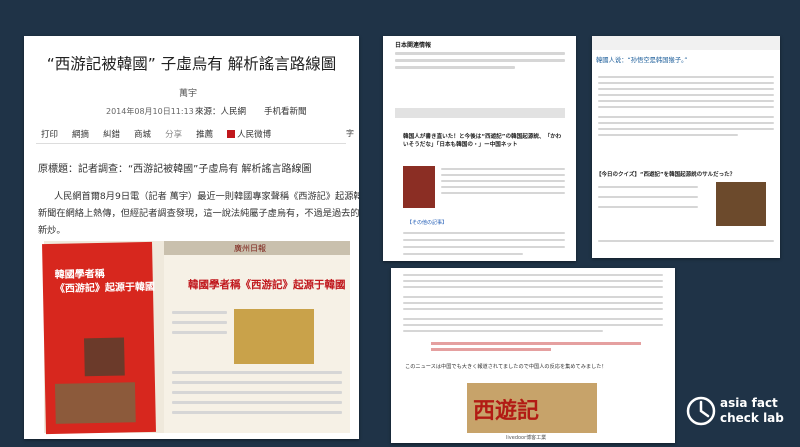 The width and height of the screenshot is (800, 447). Describe the element at coordinates (111, 134) in the screenshot. I see `report-error-button: 糾錯` at that location.